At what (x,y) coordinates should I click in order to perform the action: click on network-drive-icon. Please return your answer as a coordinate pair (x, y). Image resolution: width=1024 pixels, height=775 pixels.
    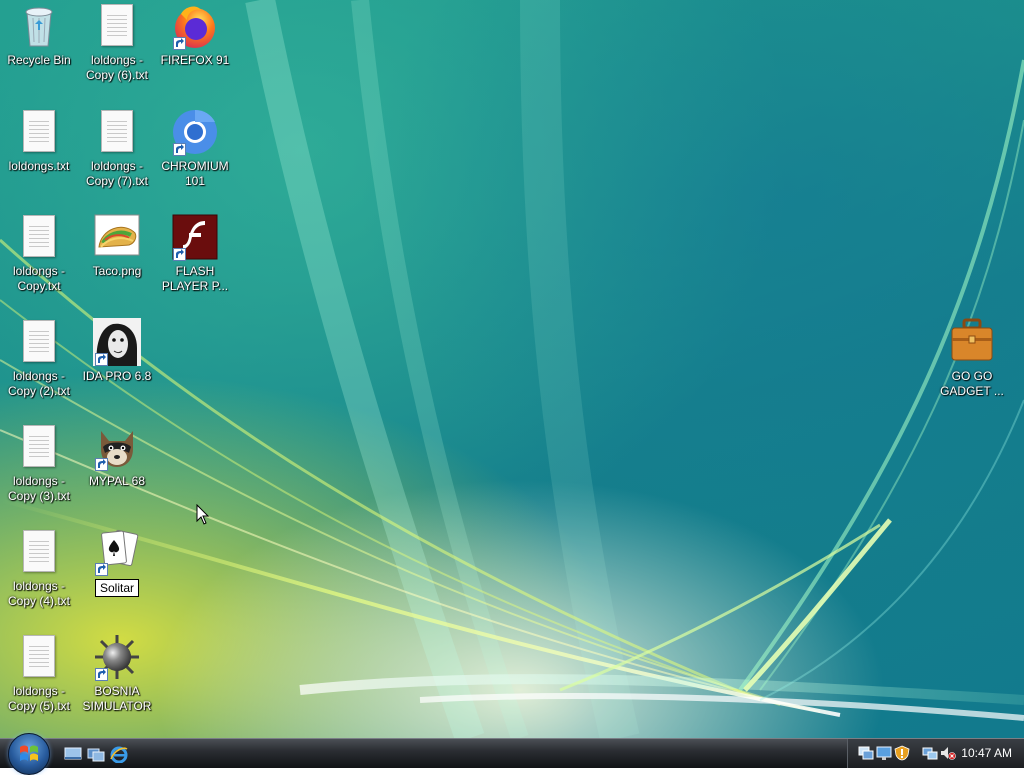
    Looking at the image, I should click on (866, 753).